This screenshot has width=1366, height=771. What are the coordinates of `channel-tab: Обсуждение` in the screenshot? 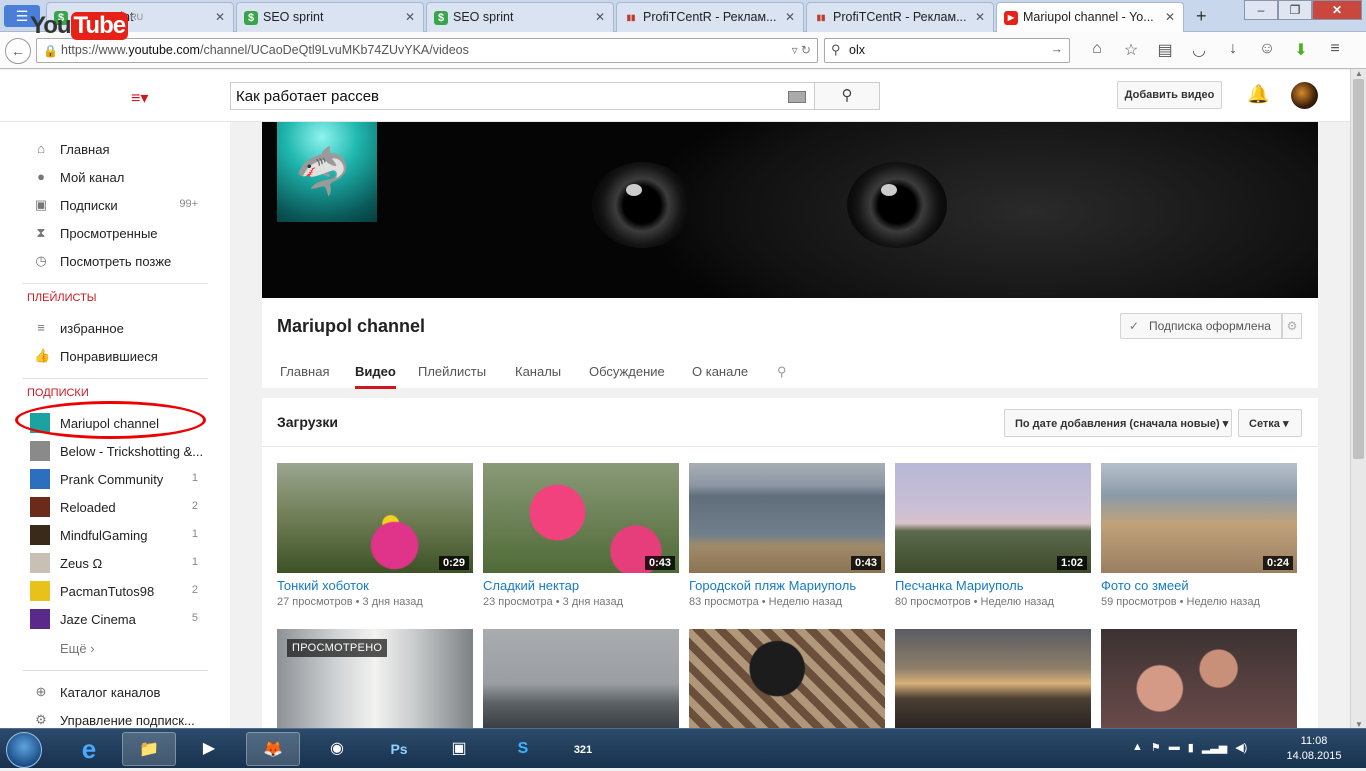 It's located at (627, 376).